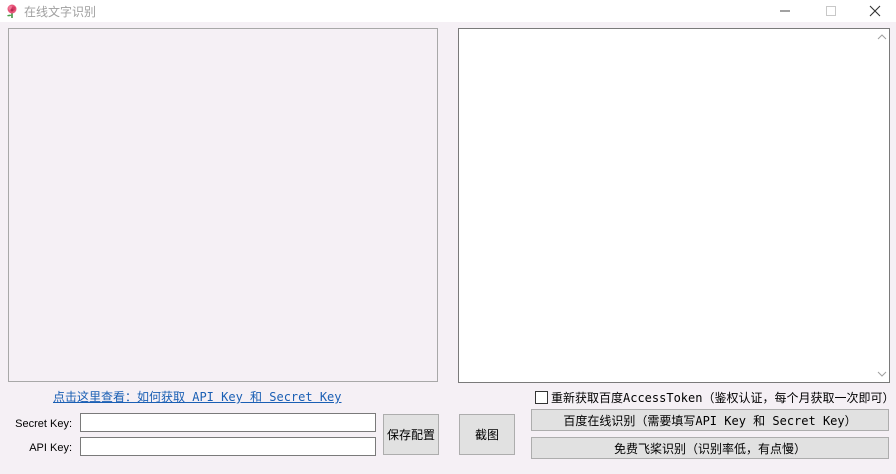 The image size is (896, 474). Describe the element at coordinates (197, 396) in the screenshot. I see `help-link: 点击这里查看：如何获取 API Key 和 Secret Key` at that location.